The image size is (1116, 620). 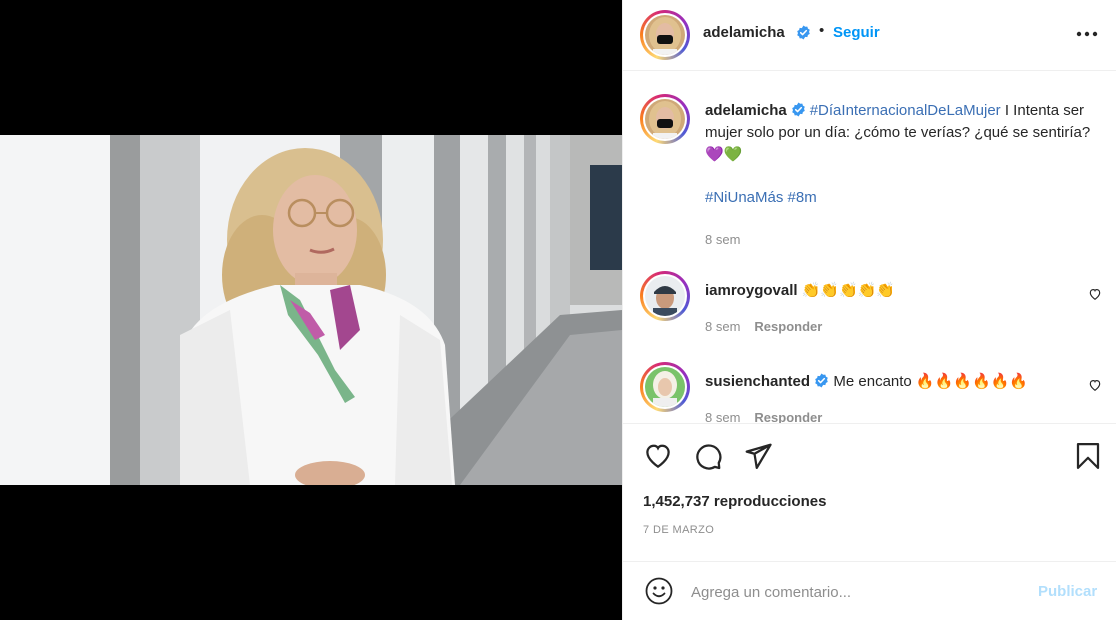 What do you see at coordinates (1088, 456) in the screenshot?
I see `bookmark-icon` at bounding box center [1088, 456].